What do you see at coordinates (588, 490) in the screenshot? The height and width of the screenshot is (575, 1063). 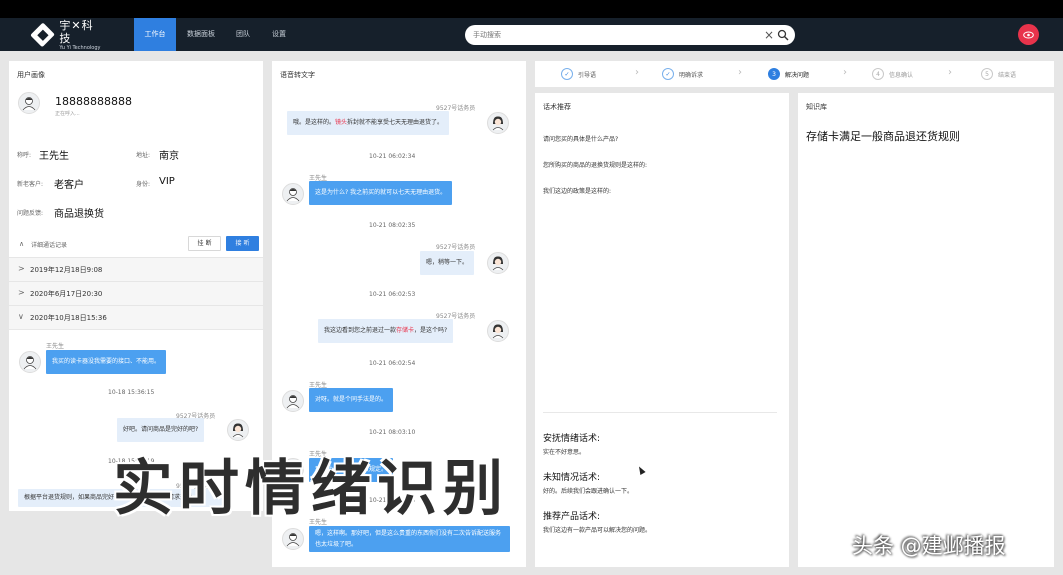 I see `script-unknown: 好的。后续我们会跟进确认一下。` at bounding box center [588, 490].